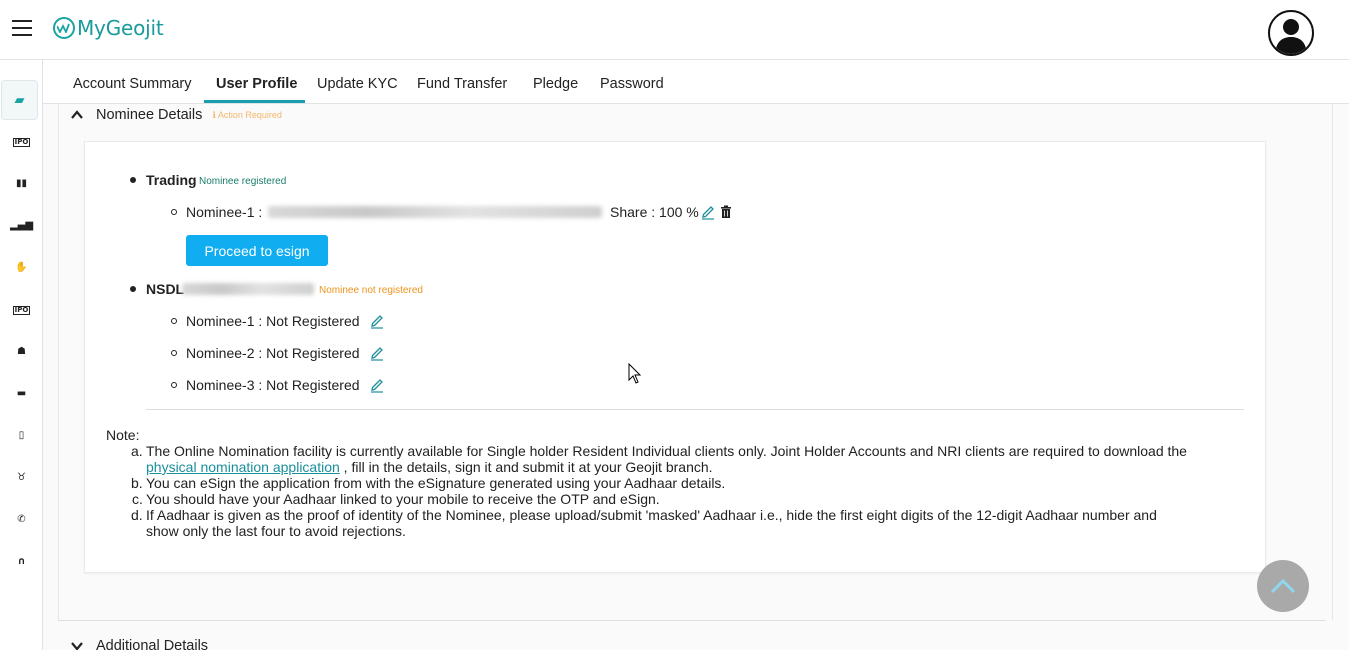  I want to click on rail-ipo-icon: IPO, so click(21, 142).